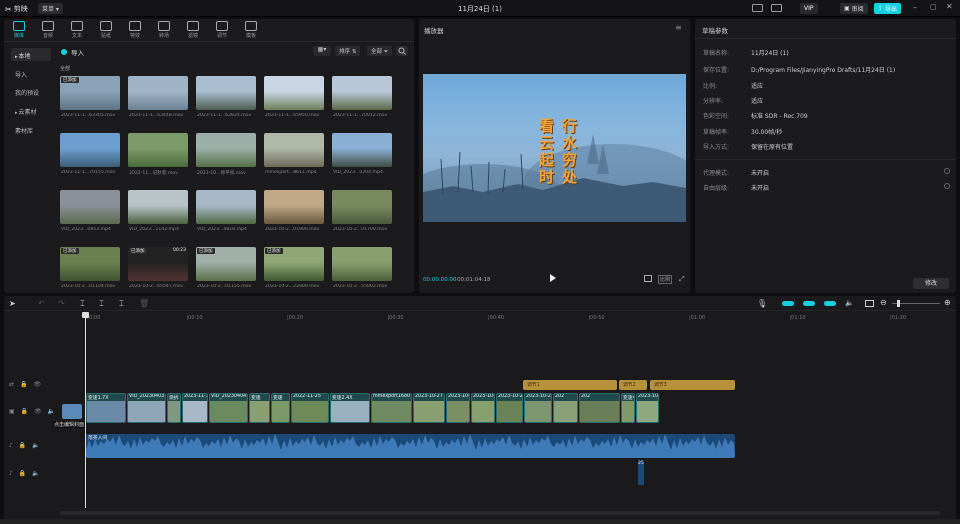 This screenshot has height=524, width=960. What do you see at coordinates (830, 303) in the screenshot?
I see `link-audio-icon` at bounding box center [830, 303].